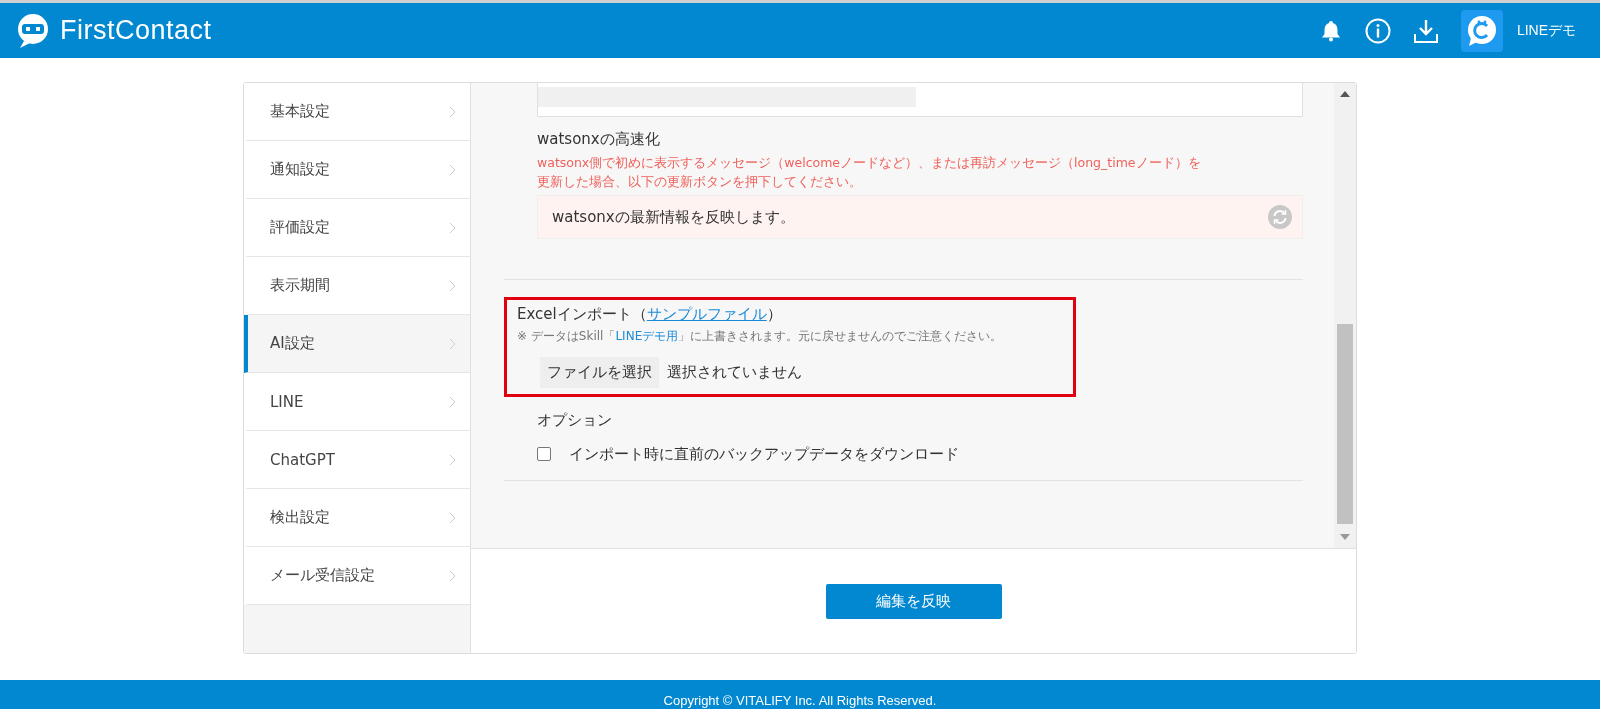 The height and width of the screenshot is (709, 1600). What do you see at coordinates (575, 420) in the screenshot?
I see `options-title: オプション` at bounding box center [575, 420].